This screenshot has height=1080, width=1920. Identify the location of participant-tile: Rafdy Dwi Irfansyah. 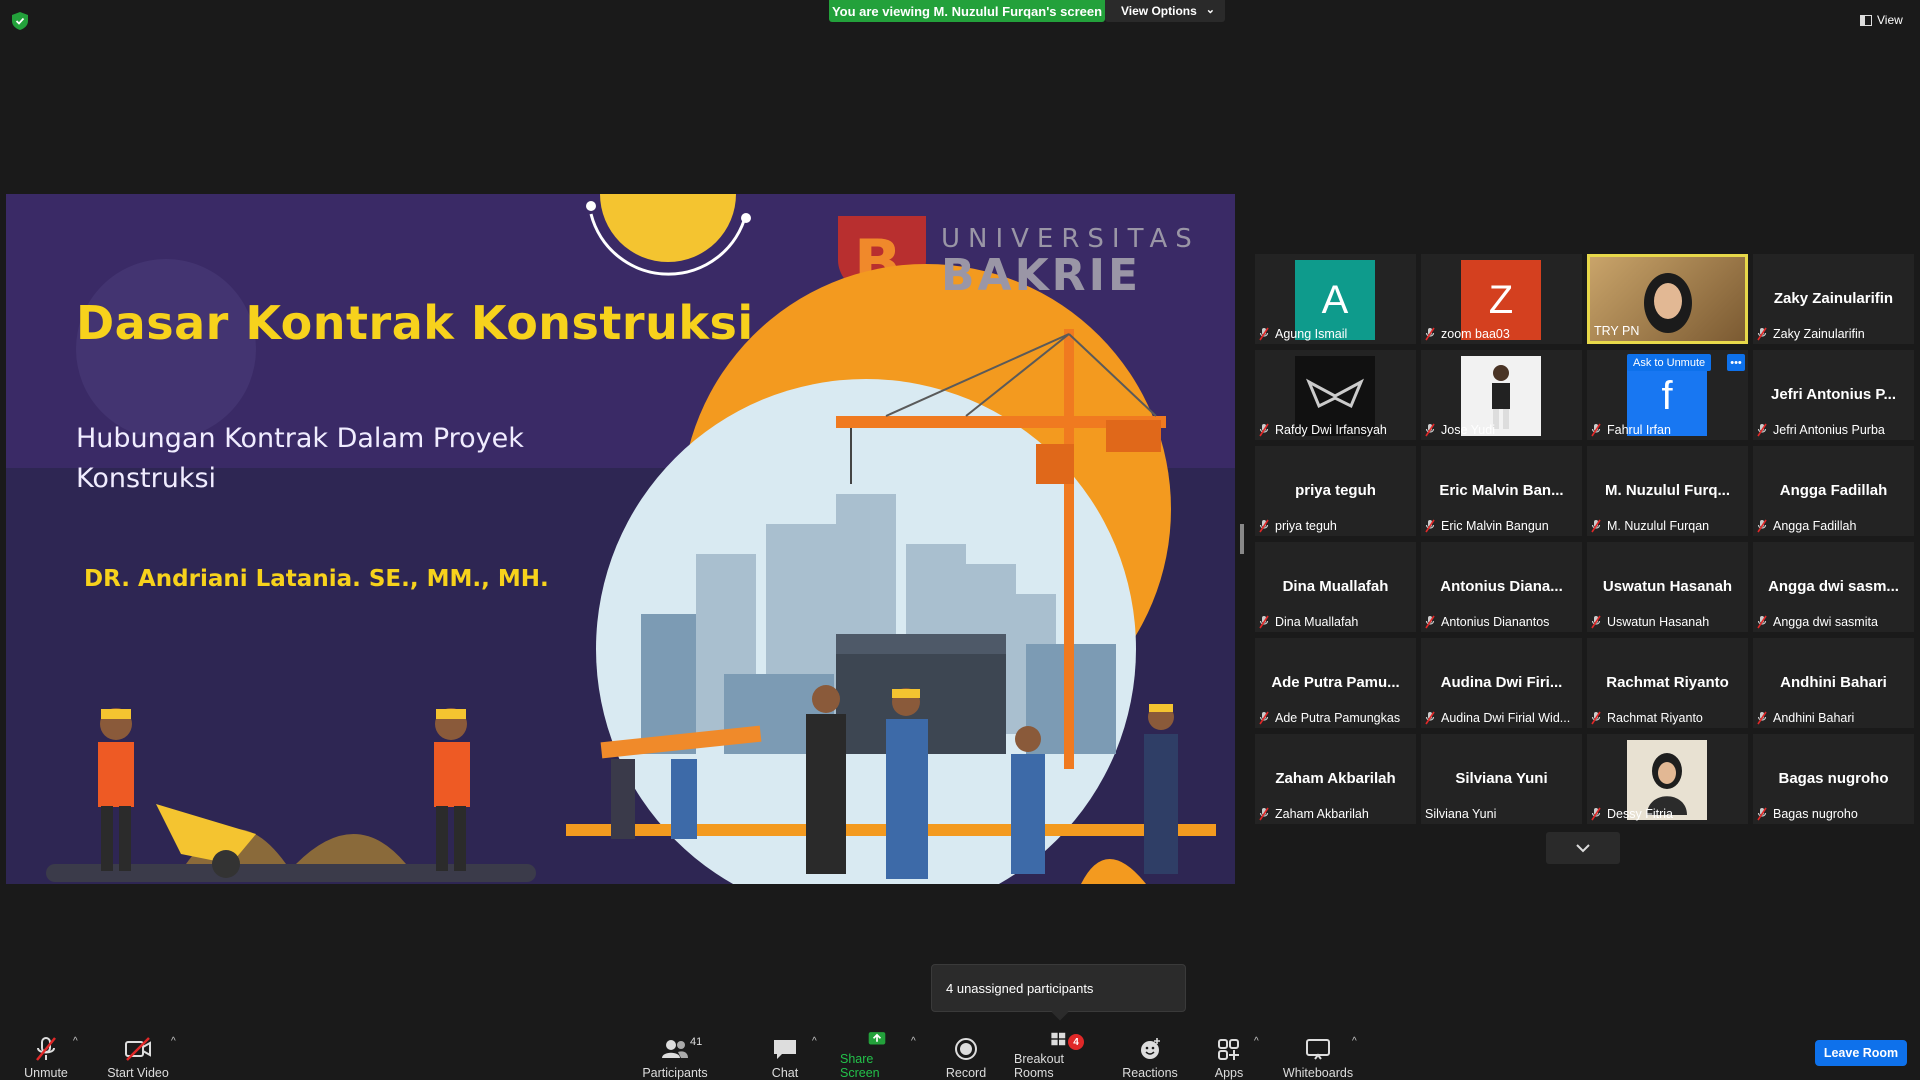
(1335, 395).